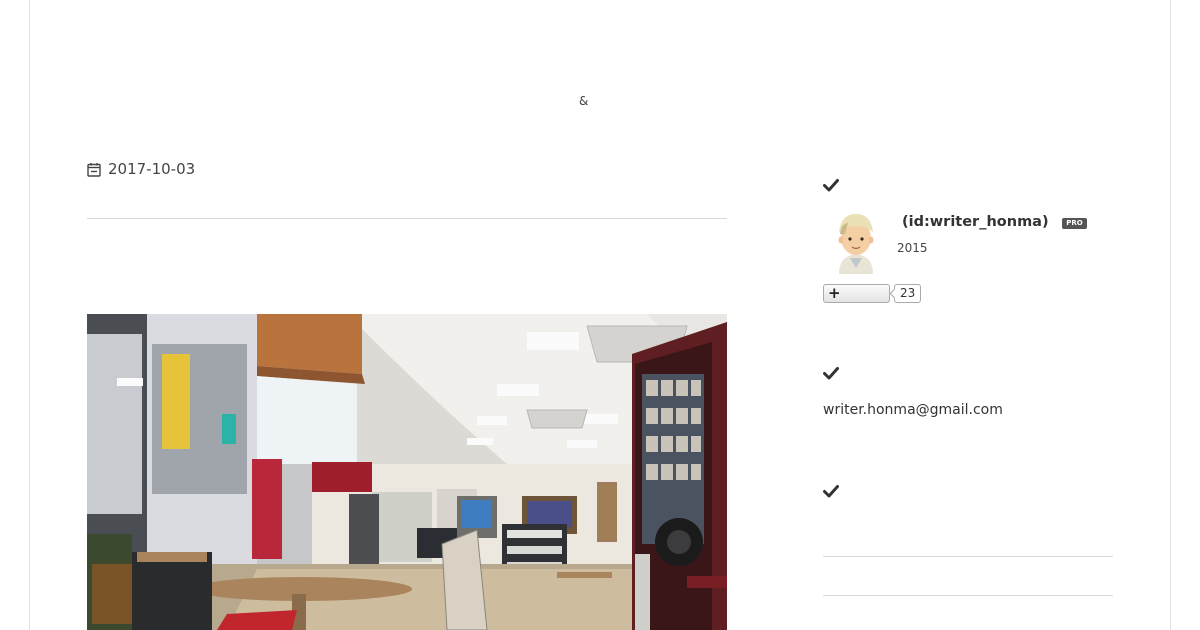 Image resolution: width=1200 pixels, height=630 pixels. I want to click on entry-date-label: 2017-10-03, so click(152, 169).